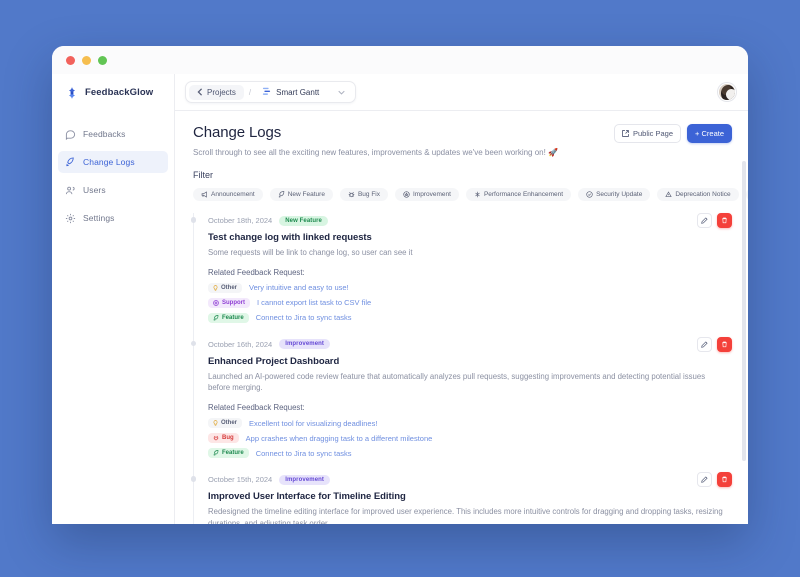 This screenshot has height=577, width=800. Describe the element at coordinates (653, 133) in the screenshot. I see `public-page-label: Public Page` at that location.